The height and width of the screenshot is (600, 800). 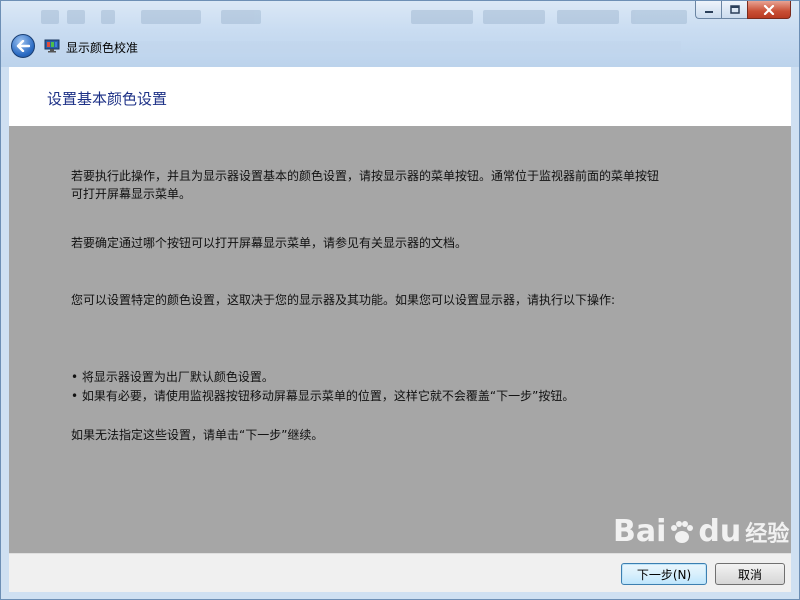 I want to click on back-button, so click(x=23, y=46).